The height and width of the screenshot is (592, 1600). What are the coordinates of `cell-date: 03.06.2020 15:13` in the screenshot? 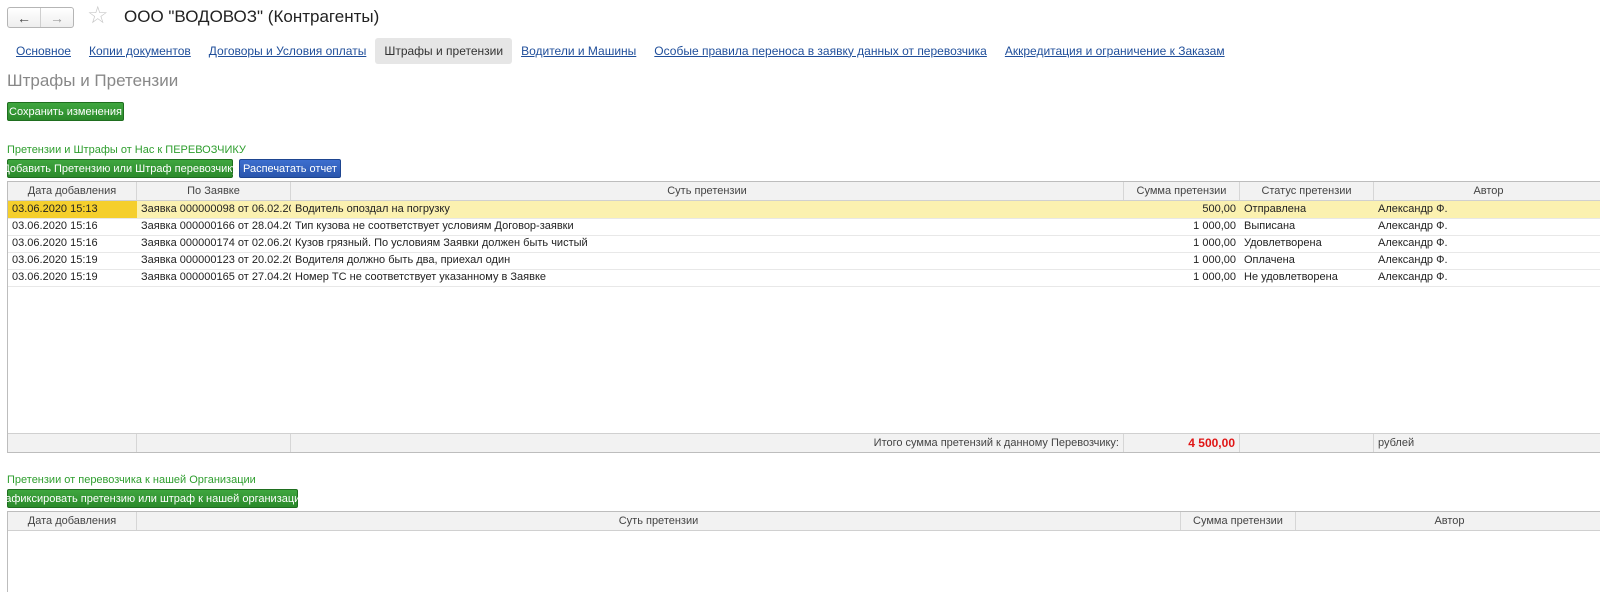 It's located at (72, 209).